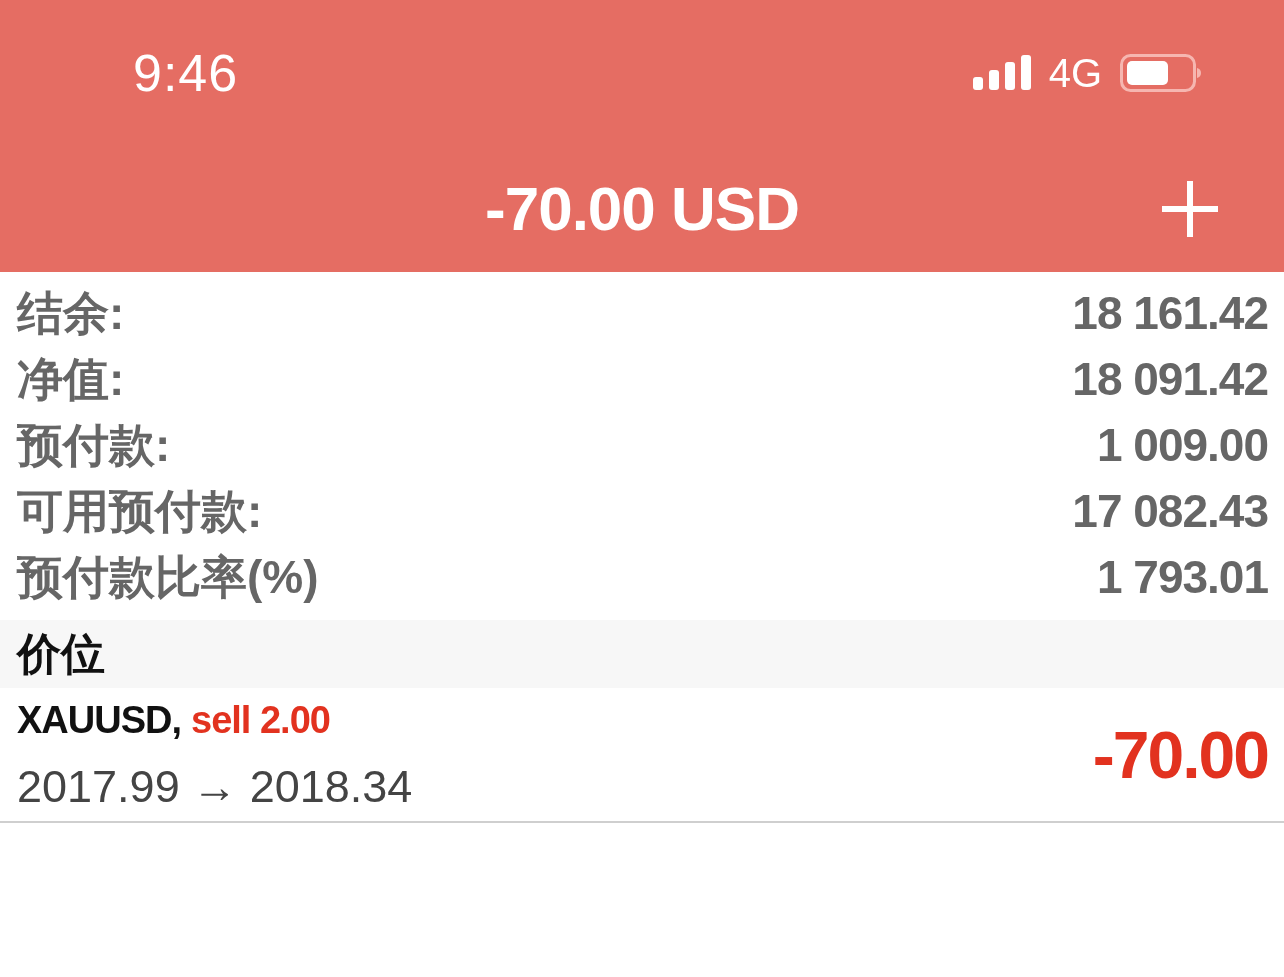 The width and height of the screenshot is (1284, 977). Describe the element at coordinates (1180, 754) in the screenshot. I see `profit-value: -70.00` at that location.